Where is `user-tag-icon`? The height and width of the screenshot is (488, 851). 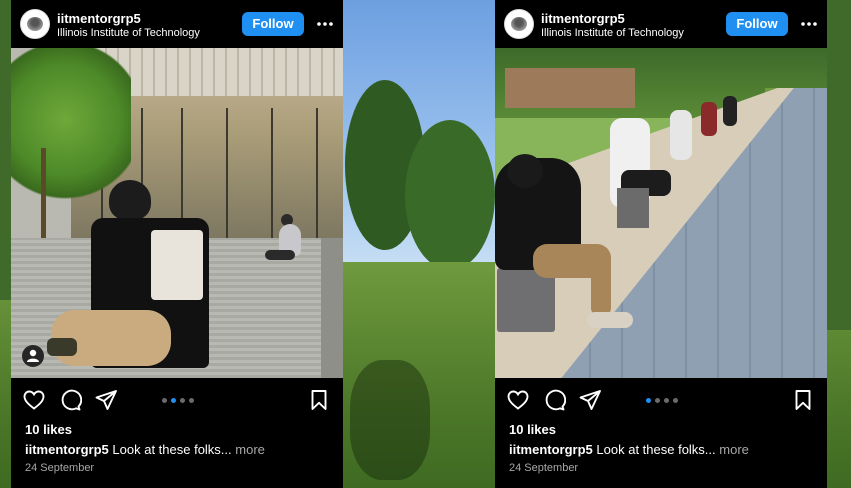
user-tag-icon is located at coordinates (33, 356).